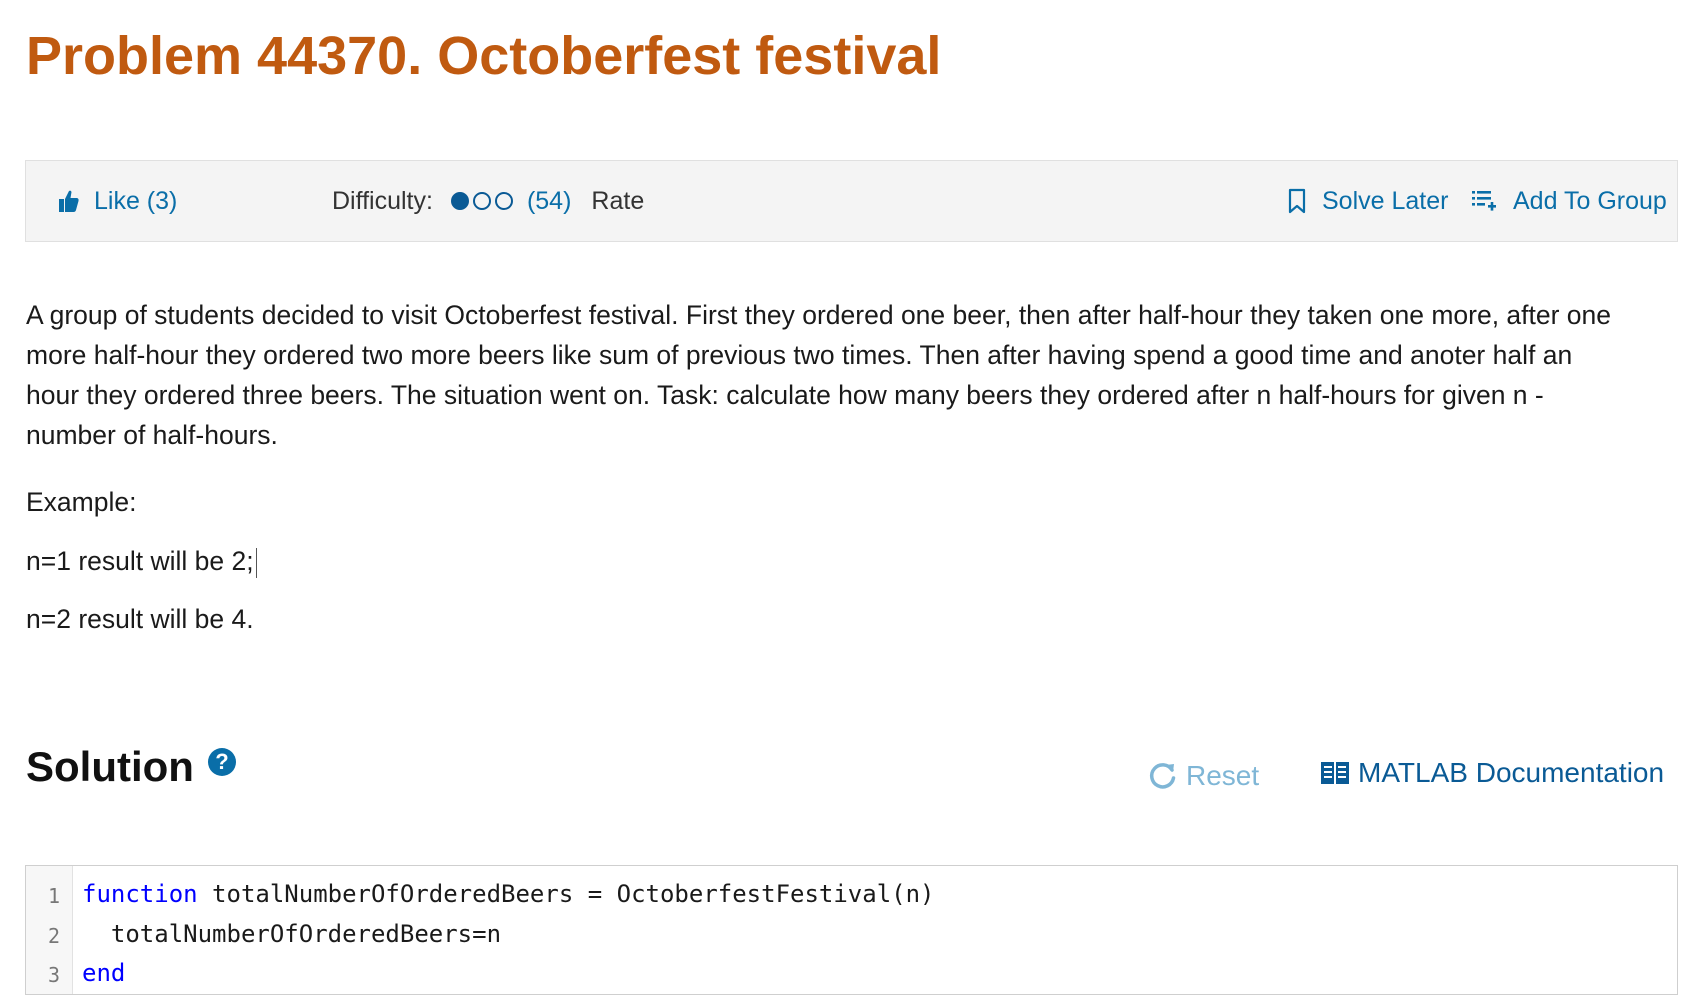  What do you see at coordinates (69, 201) in the screenshot?
I see `thumbs-up-icon` at bounding box center [69, 201].